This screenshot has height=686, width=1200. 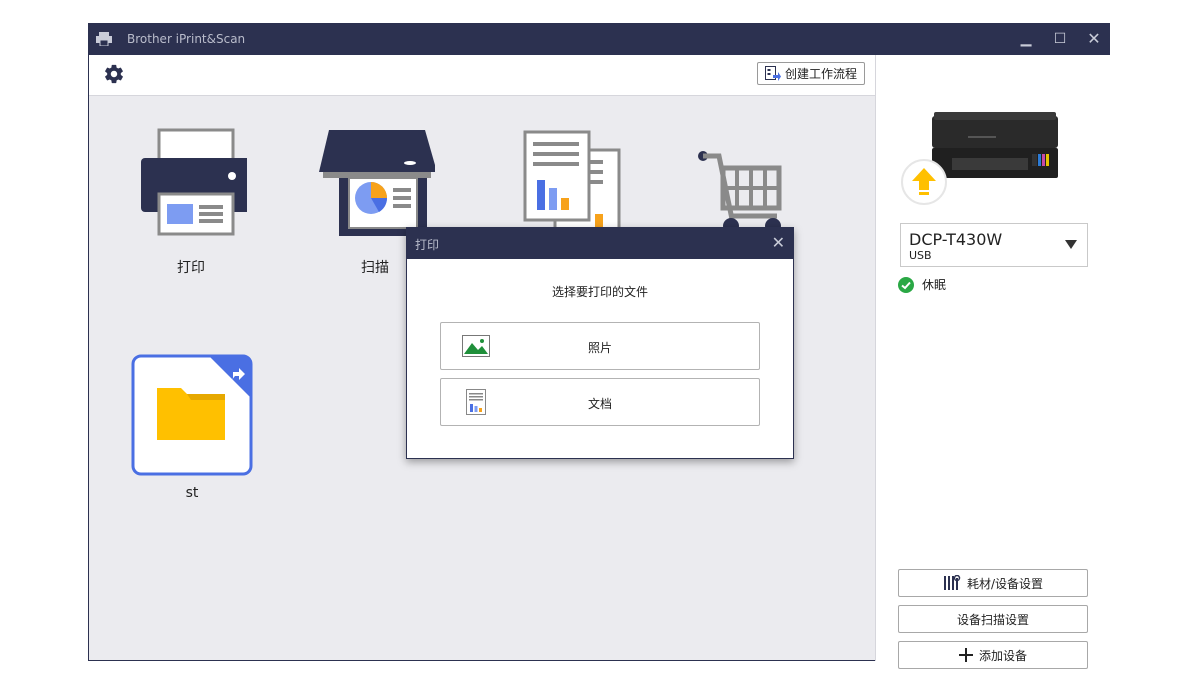 I want to click on upload-arrow-icon, so click(x=924, y=182).